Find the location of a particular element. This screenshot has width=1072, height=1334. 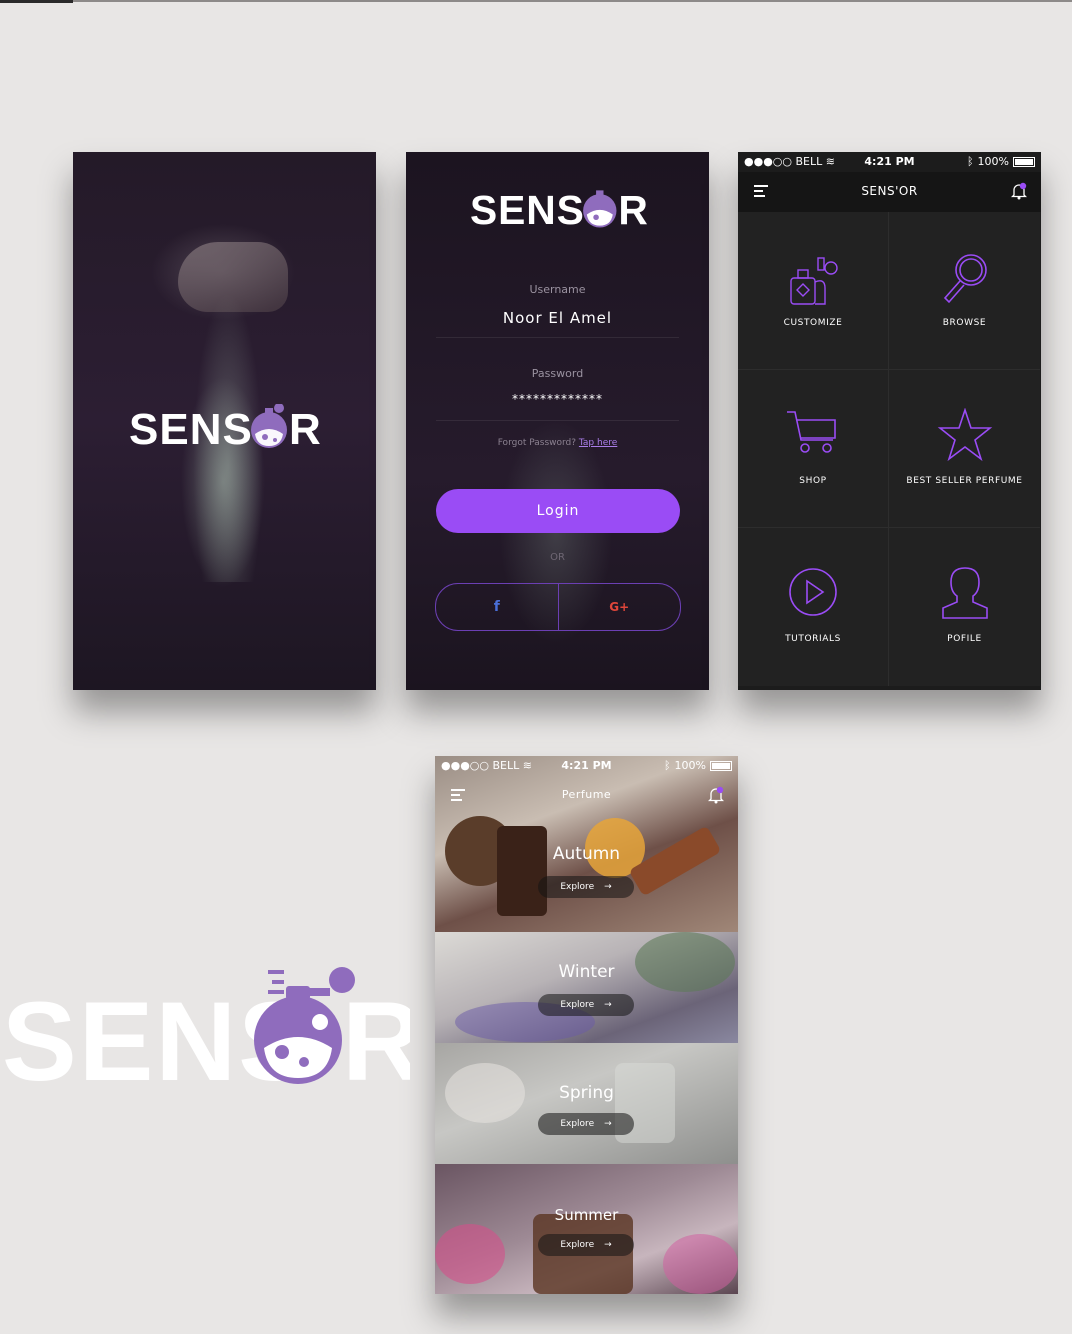

star-icon is located at coordinates (964, 435).